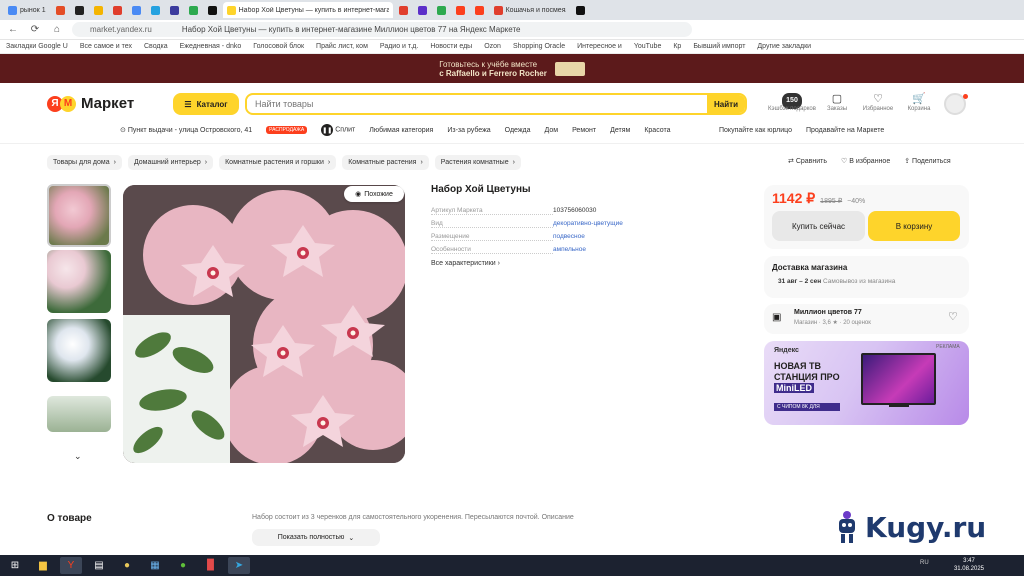 The image size is (1024, 576). I want to click on show-all-button: Показать полностью ⌄, so click(316, 537).